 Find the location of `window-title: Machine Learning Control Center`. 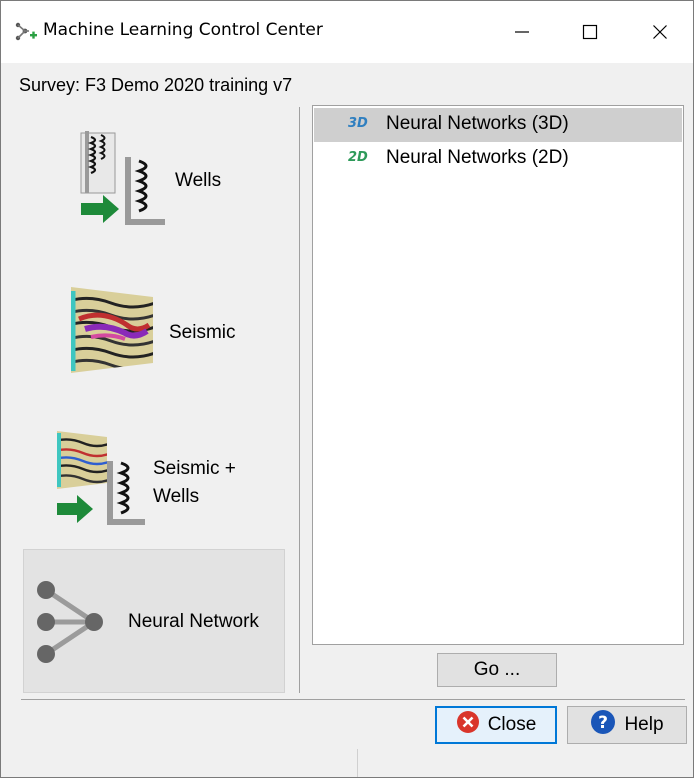

window-title: Machine Learning Control Center is located at coordinates (183, 30).